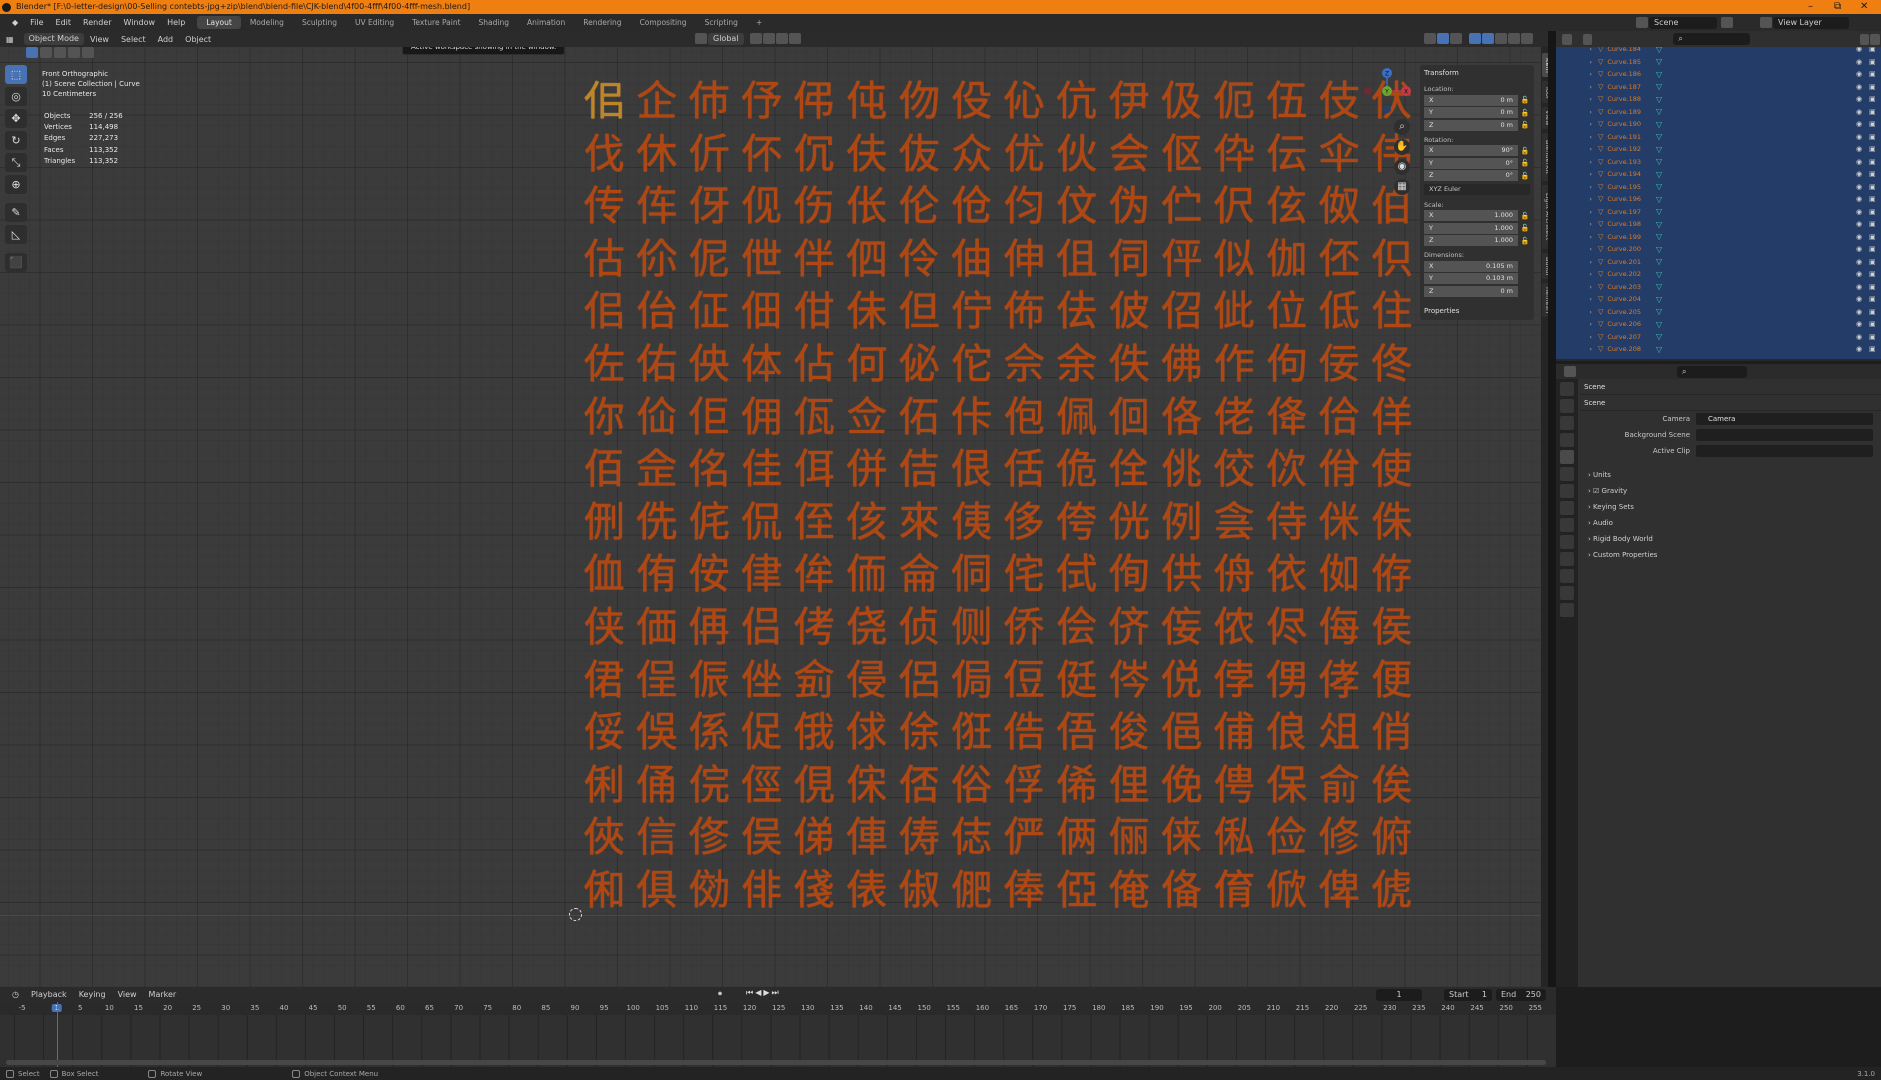  What do you see at coordinates (1718, 274) in the screenshot?
I see `outliner-row: › ▽ Curve.202 ▽ ◉ ▣` at bounding box center [1718, 274].